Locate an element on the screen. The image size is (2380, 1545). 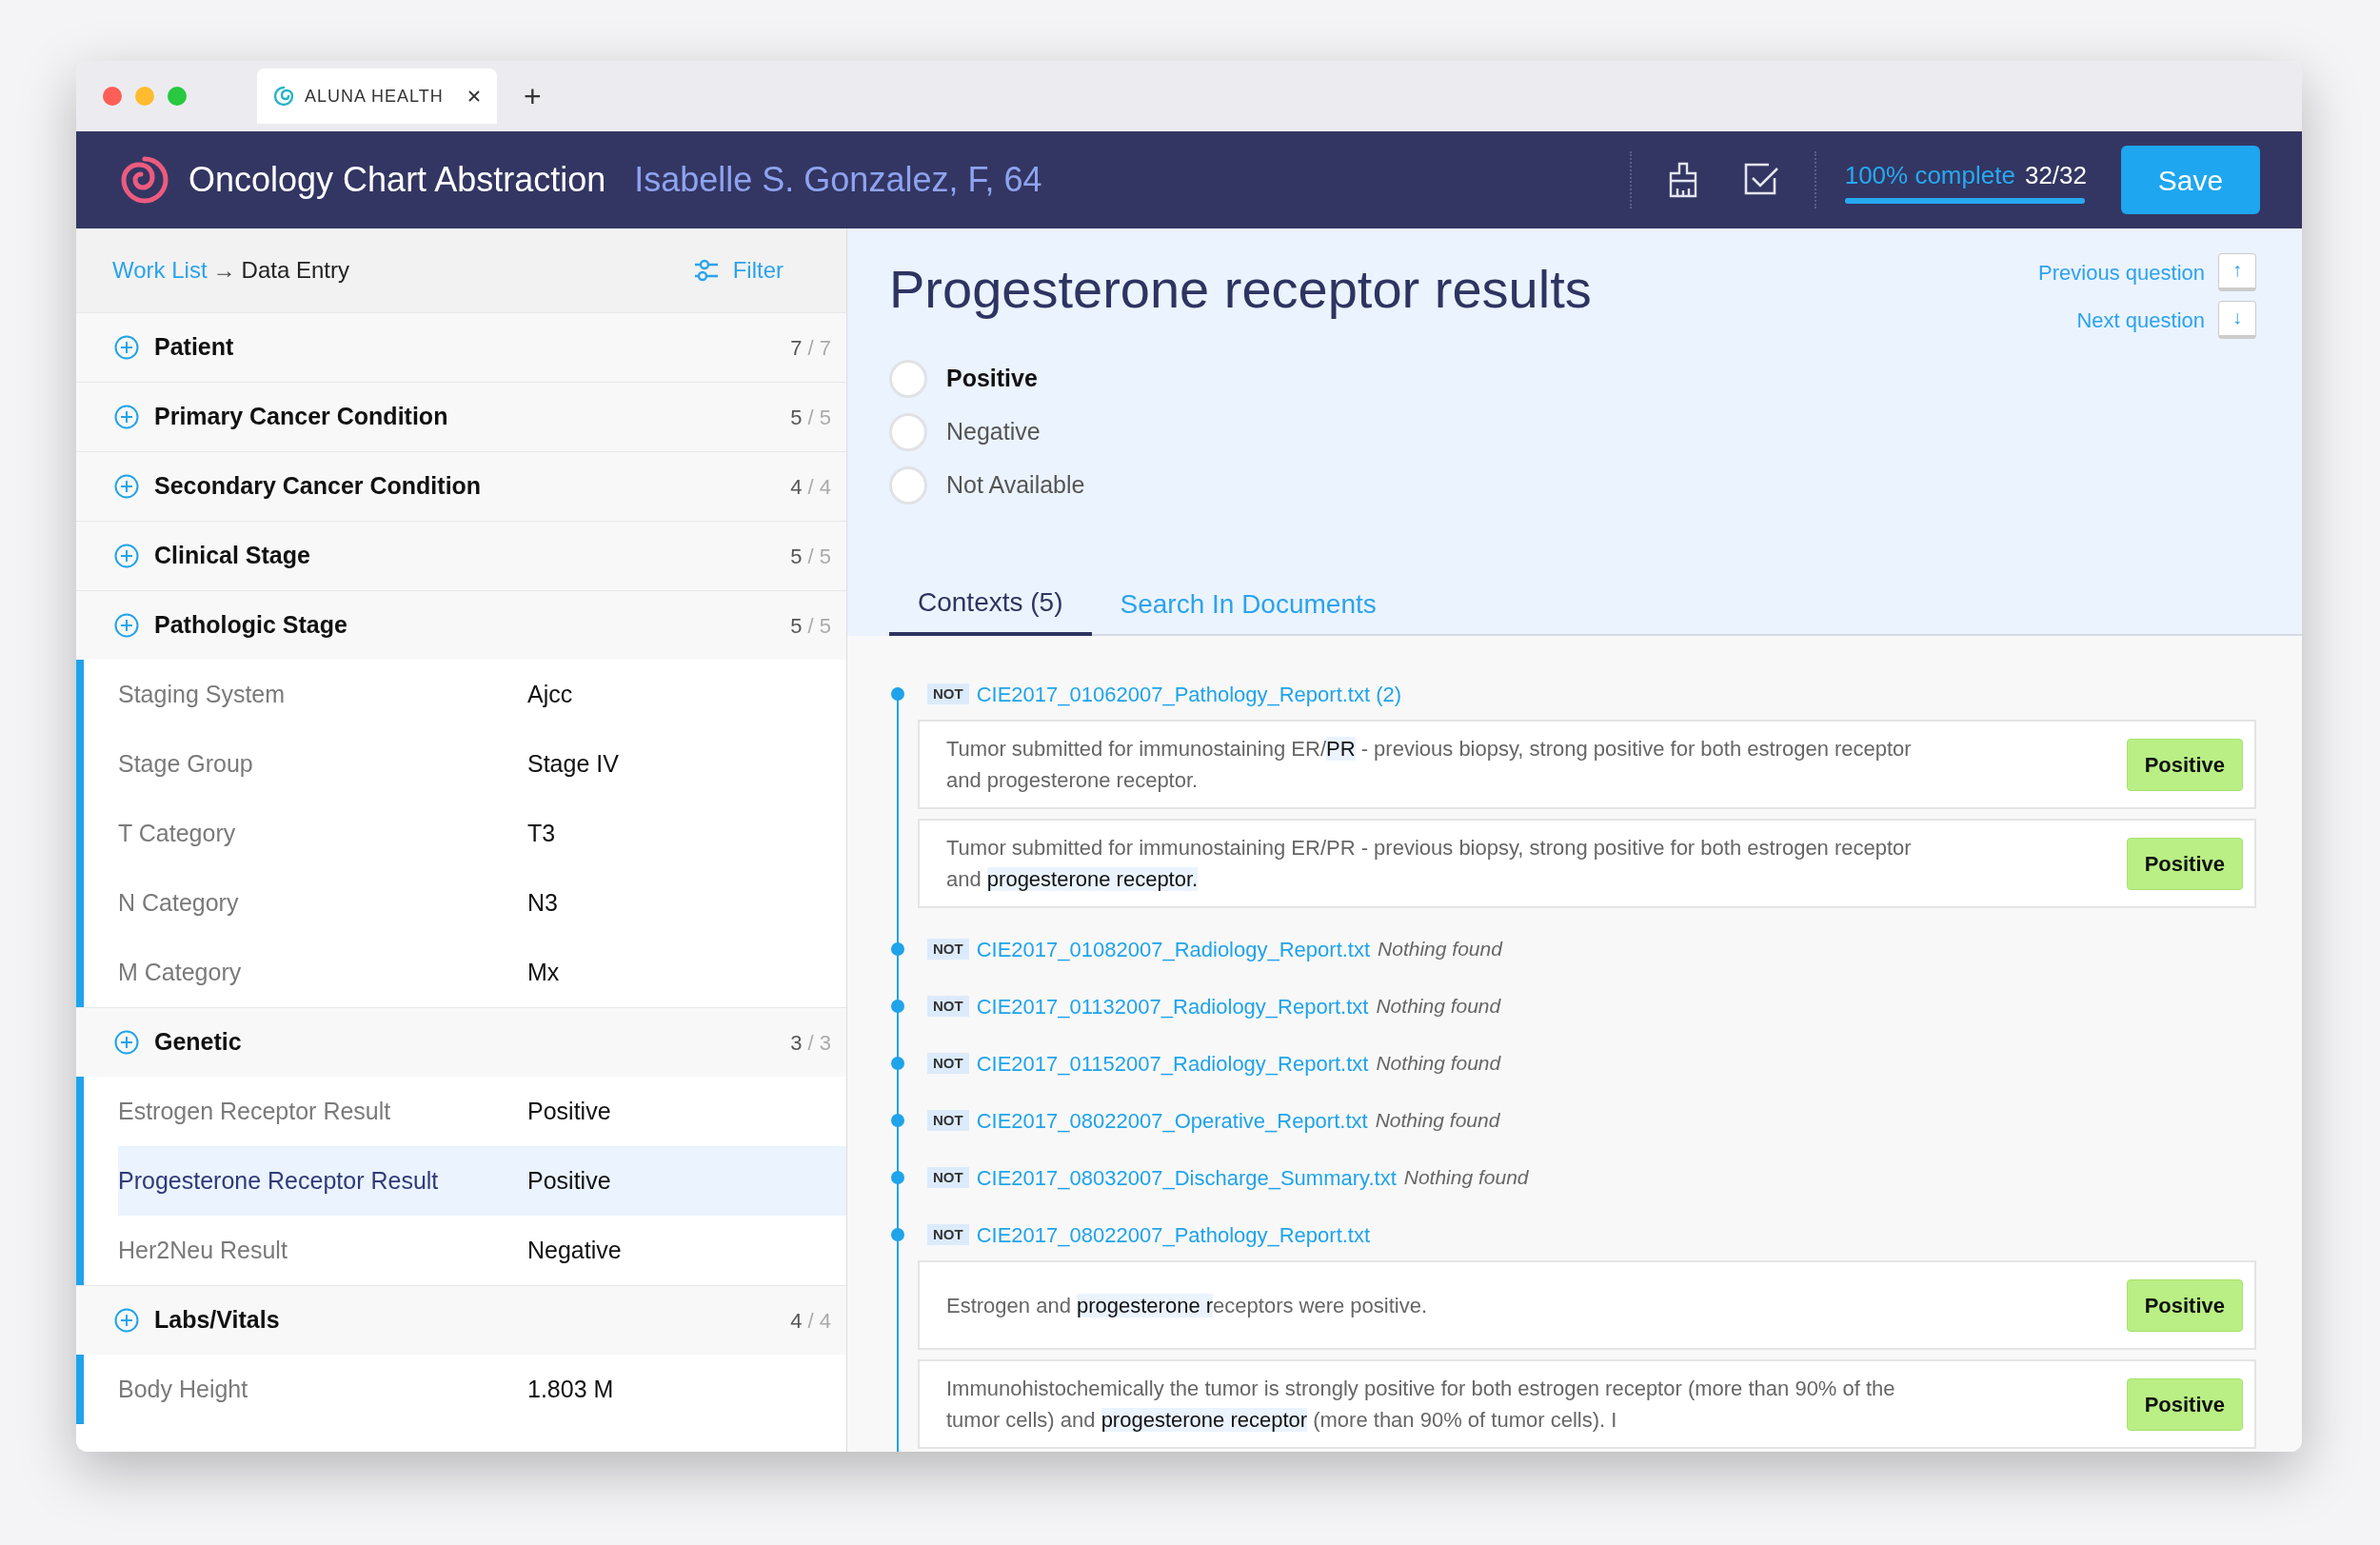
breadcrumb-arrow: → is located at coordinates (224, 270).